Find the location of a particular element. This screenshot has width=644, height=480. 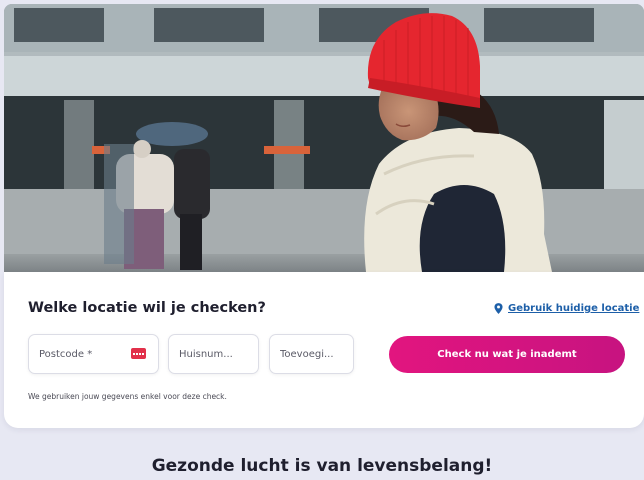

huisnummer-input is located at coordinates (218, 354).